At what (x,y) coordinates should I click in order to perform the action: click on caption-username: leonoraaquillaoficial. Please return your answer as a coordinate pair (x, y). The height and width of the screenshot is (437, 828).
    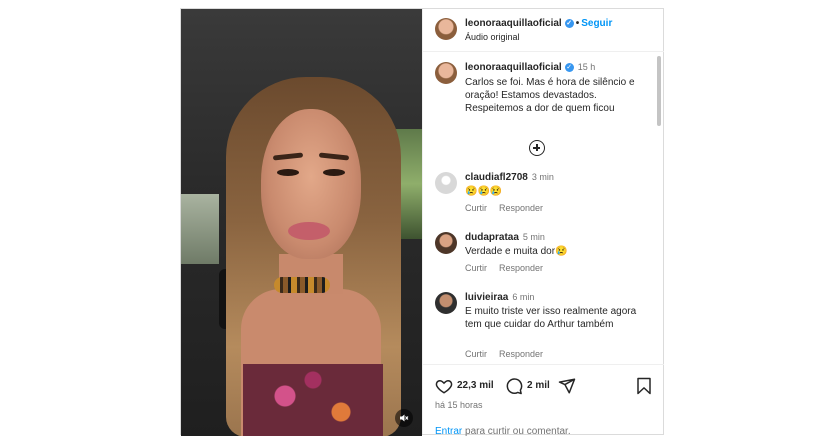
    Looking at the image, I should click on (513, 67).